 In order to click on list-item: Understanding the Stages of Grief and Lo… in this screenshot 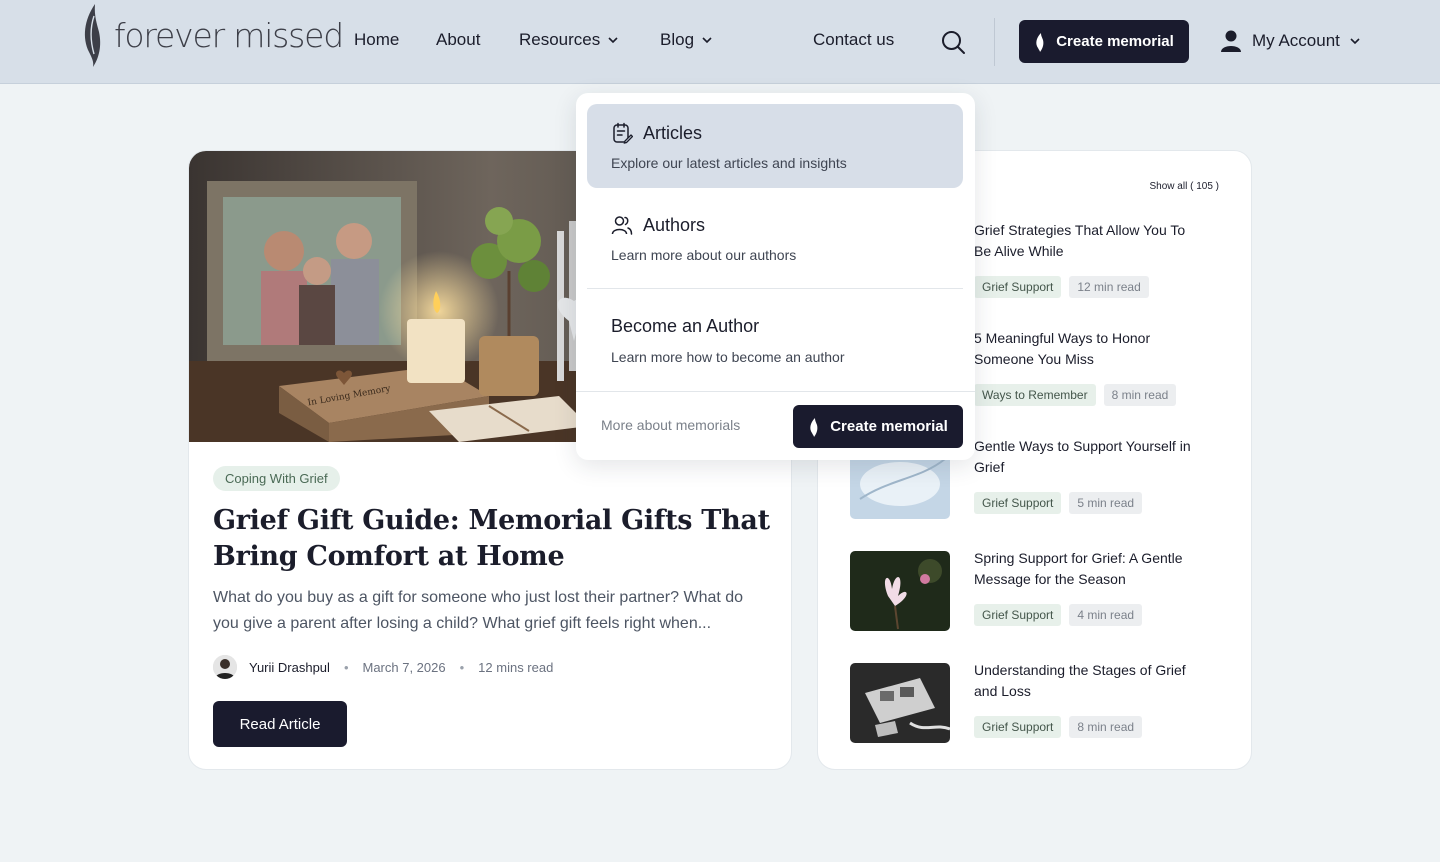, I will do `click(1040, 701)`.